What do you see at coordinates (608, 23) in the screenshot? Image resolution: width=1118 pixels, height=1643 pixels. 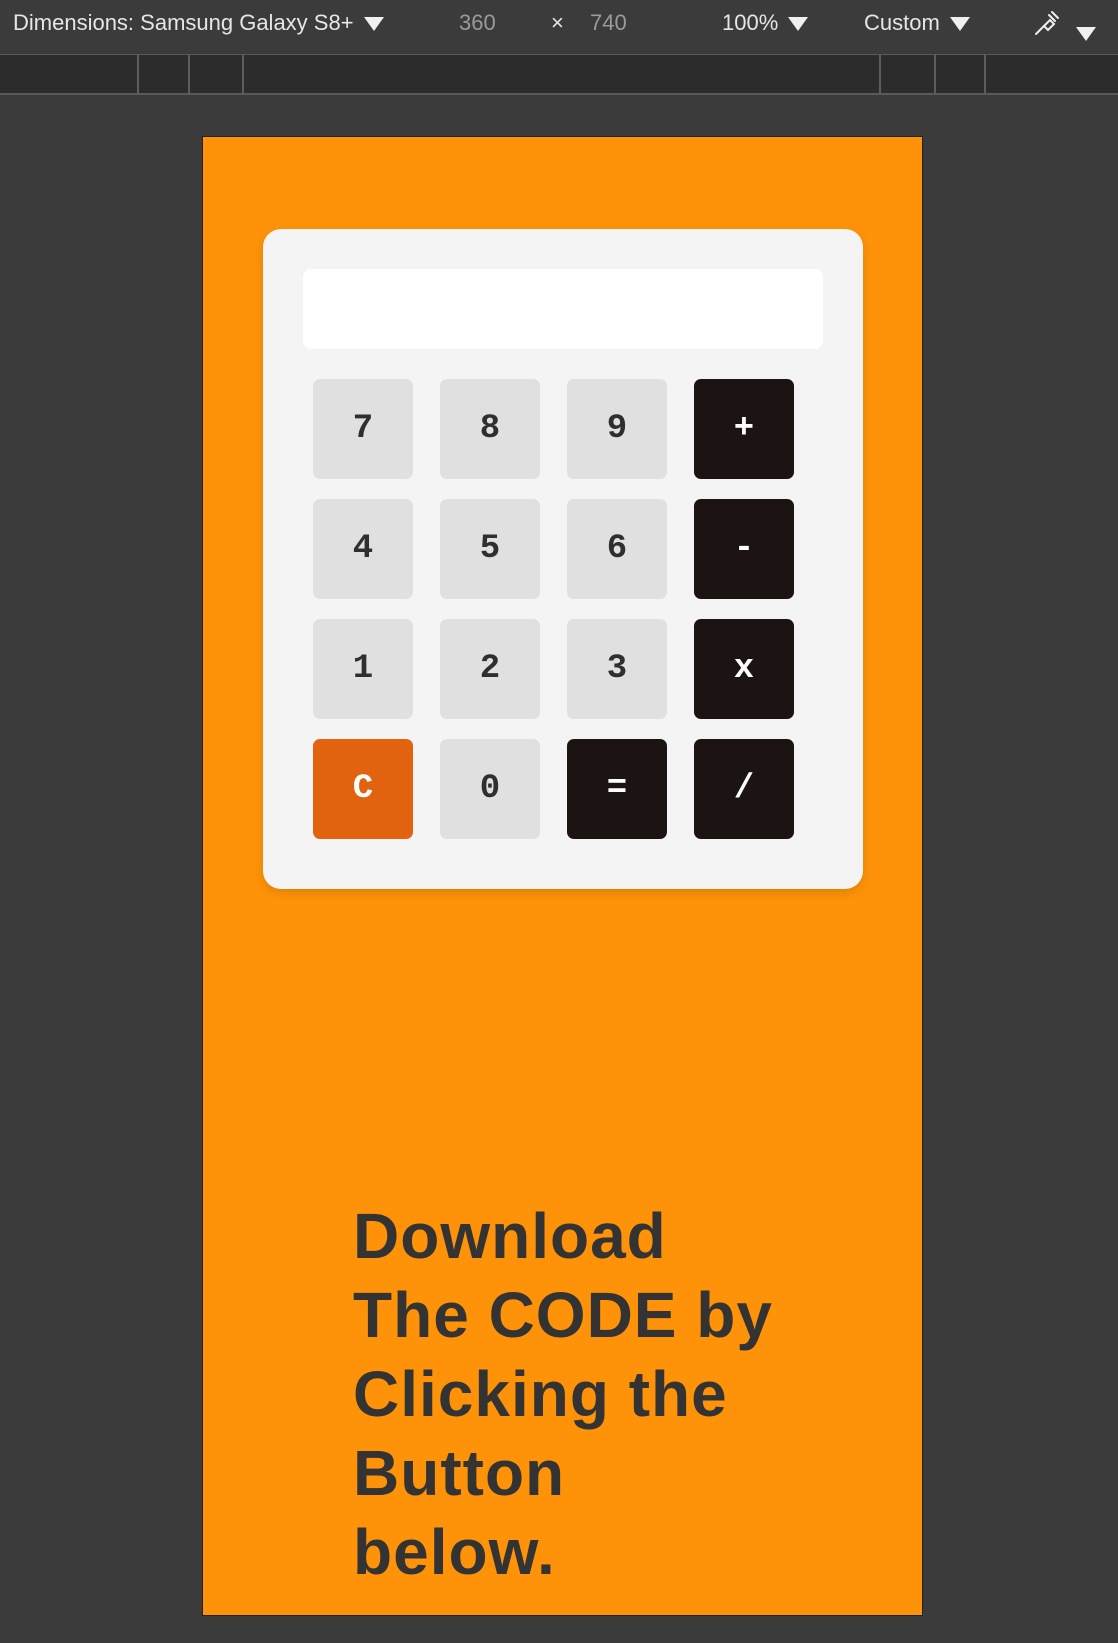 I see `height-input: 740` at bounding box center [608, 23].